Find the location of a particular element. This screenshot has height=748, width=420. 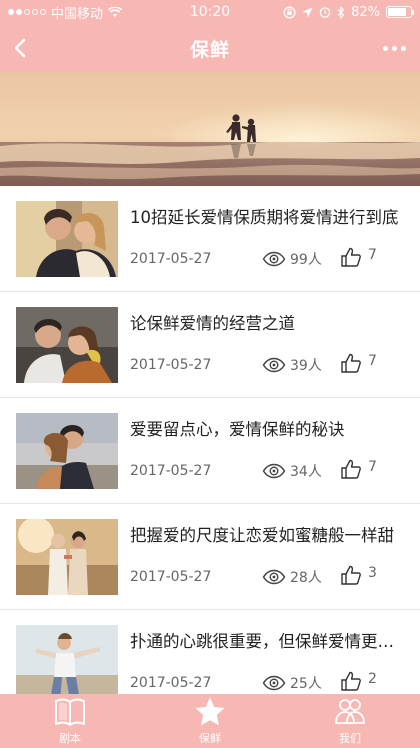

article-meta: 2017-05-27 34人 7 is located at coordinates (266, 470).